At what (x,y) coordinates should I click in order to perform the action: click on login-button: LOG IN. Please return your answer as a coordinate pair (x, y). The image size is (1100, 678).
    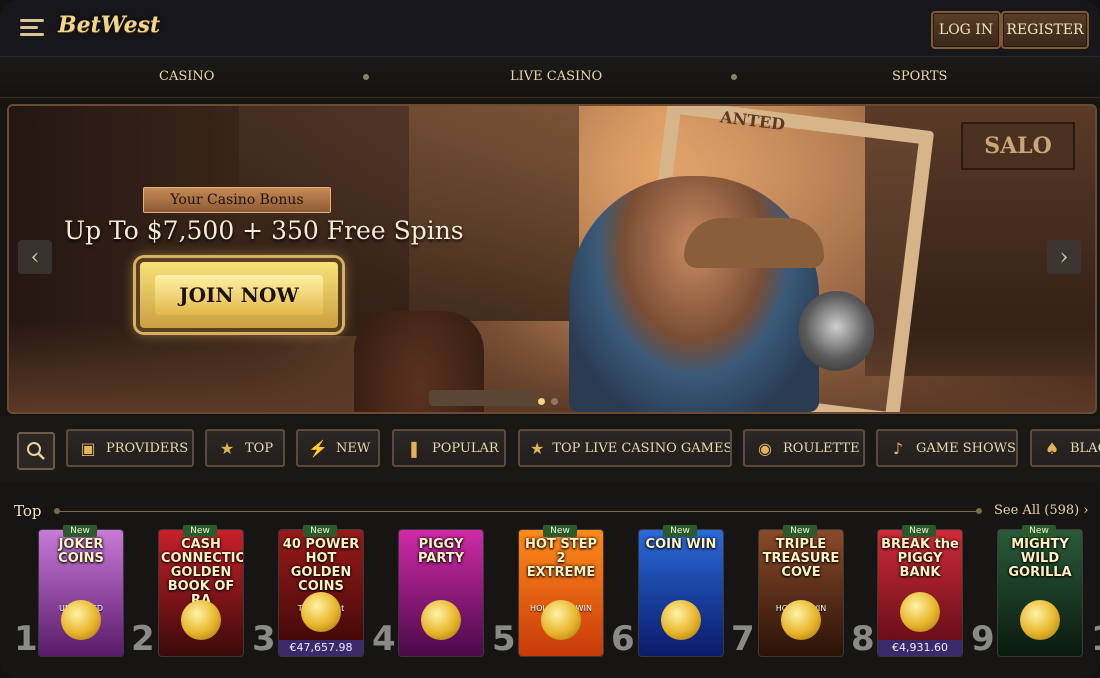
    Looking at the image, I should click on (966, 30).